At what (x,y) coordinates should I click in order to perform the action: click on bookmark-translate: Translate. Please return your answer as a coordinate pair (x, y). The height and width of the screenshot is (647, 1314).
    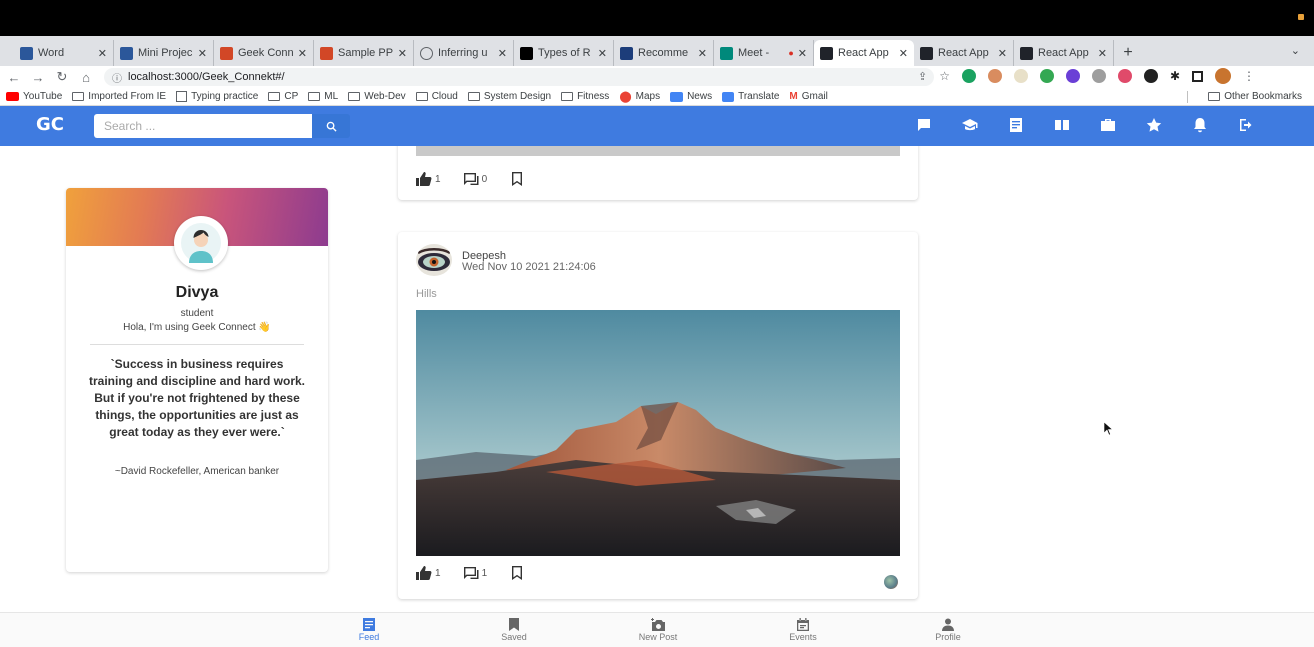
    Looking at the image, I should click on (750, 96).